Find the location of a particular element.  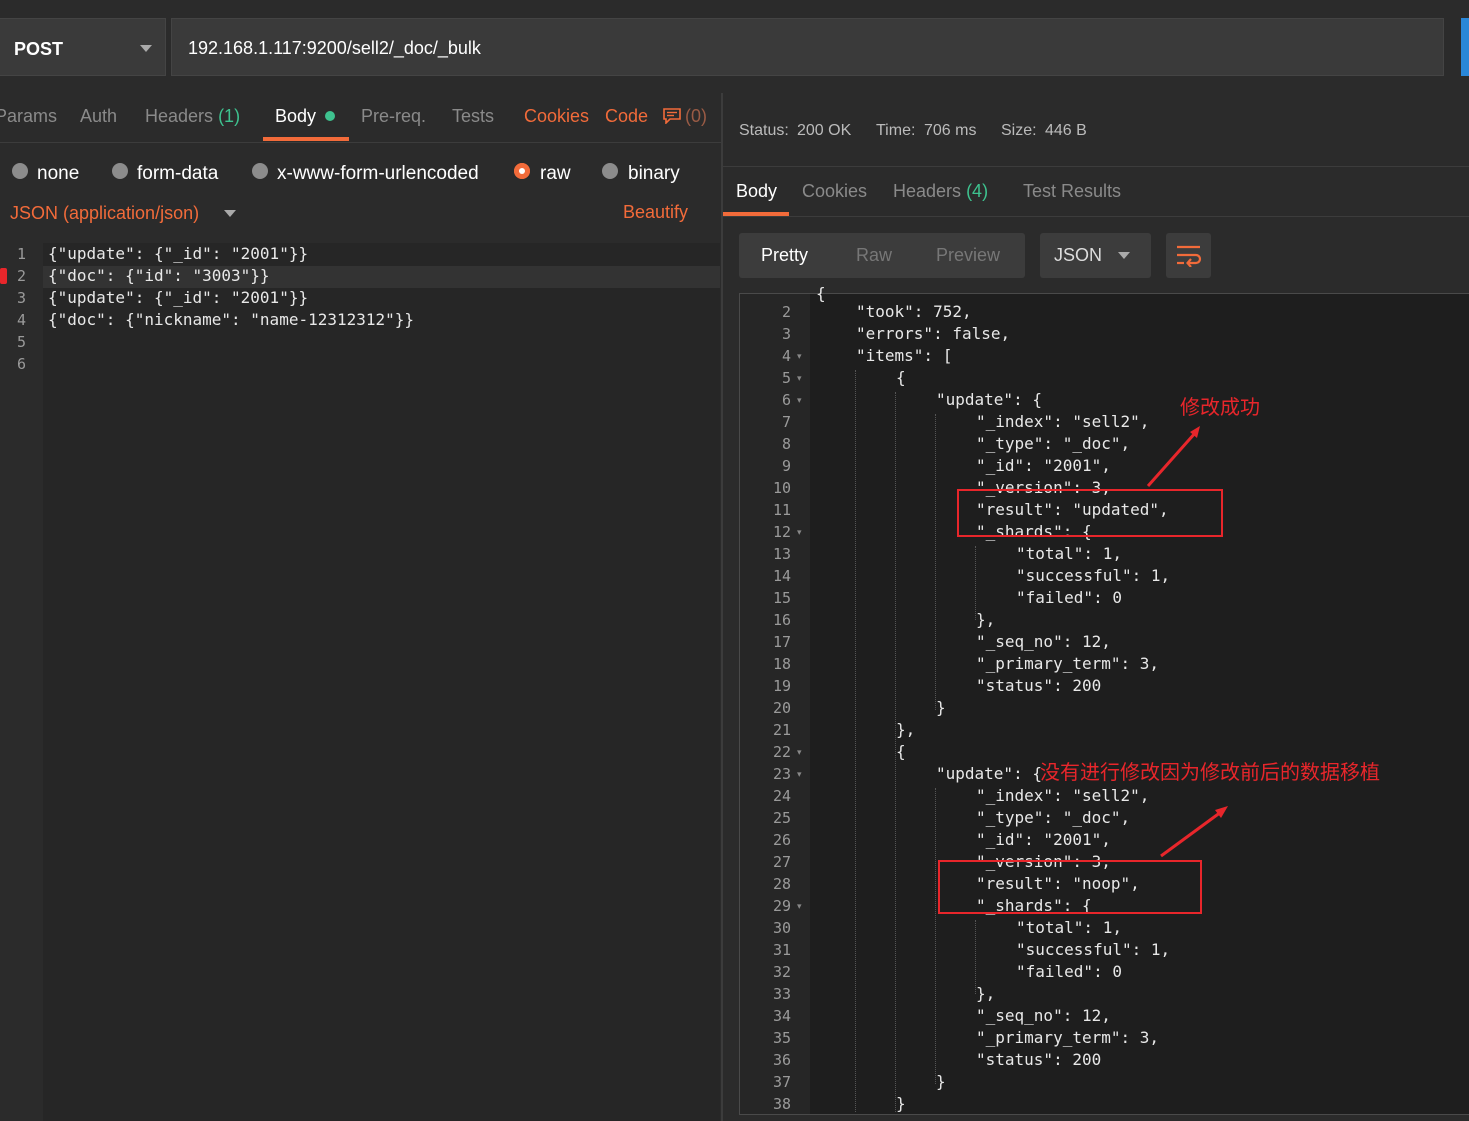

body-active-dot-icon is located at coordinates (330, 116).